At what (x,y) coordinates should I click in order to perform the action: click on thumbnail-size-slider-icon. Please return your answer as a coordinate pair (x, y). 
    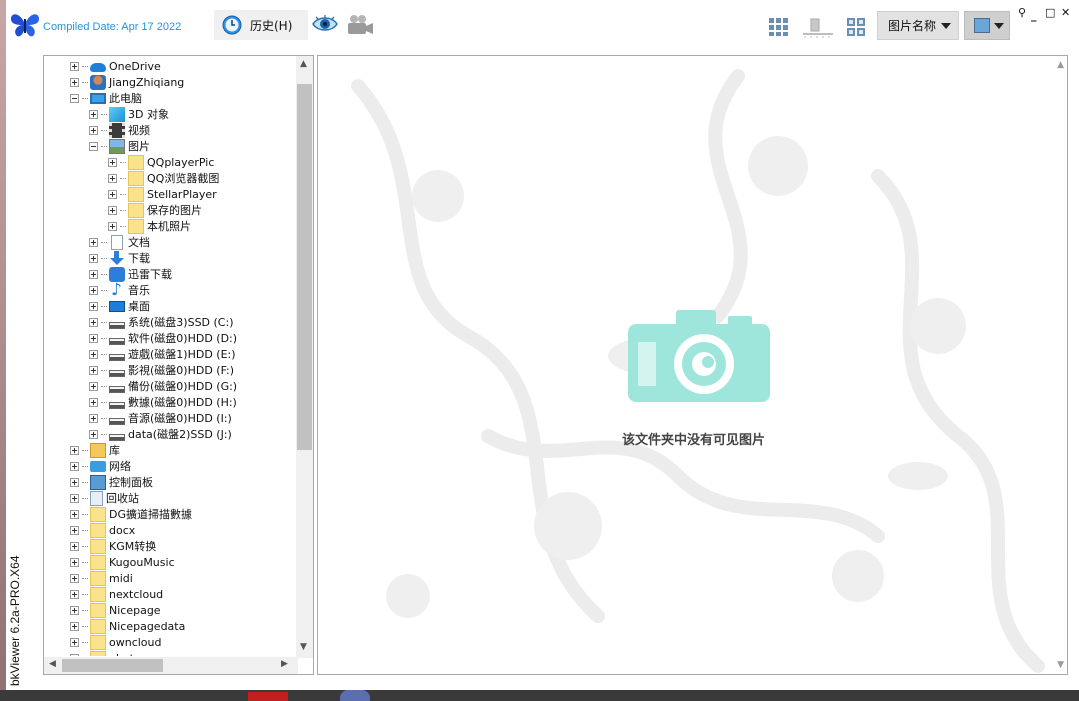
    Looking at the image, I should click on (818, 28).